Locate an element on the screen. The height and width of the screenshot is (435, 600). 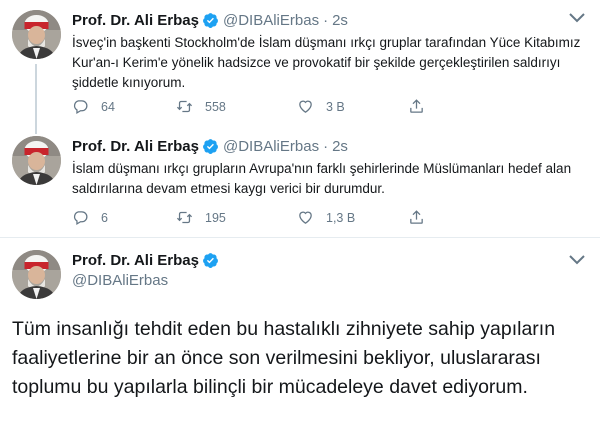
reply-count: 6 is located at coordinates (104, 217).